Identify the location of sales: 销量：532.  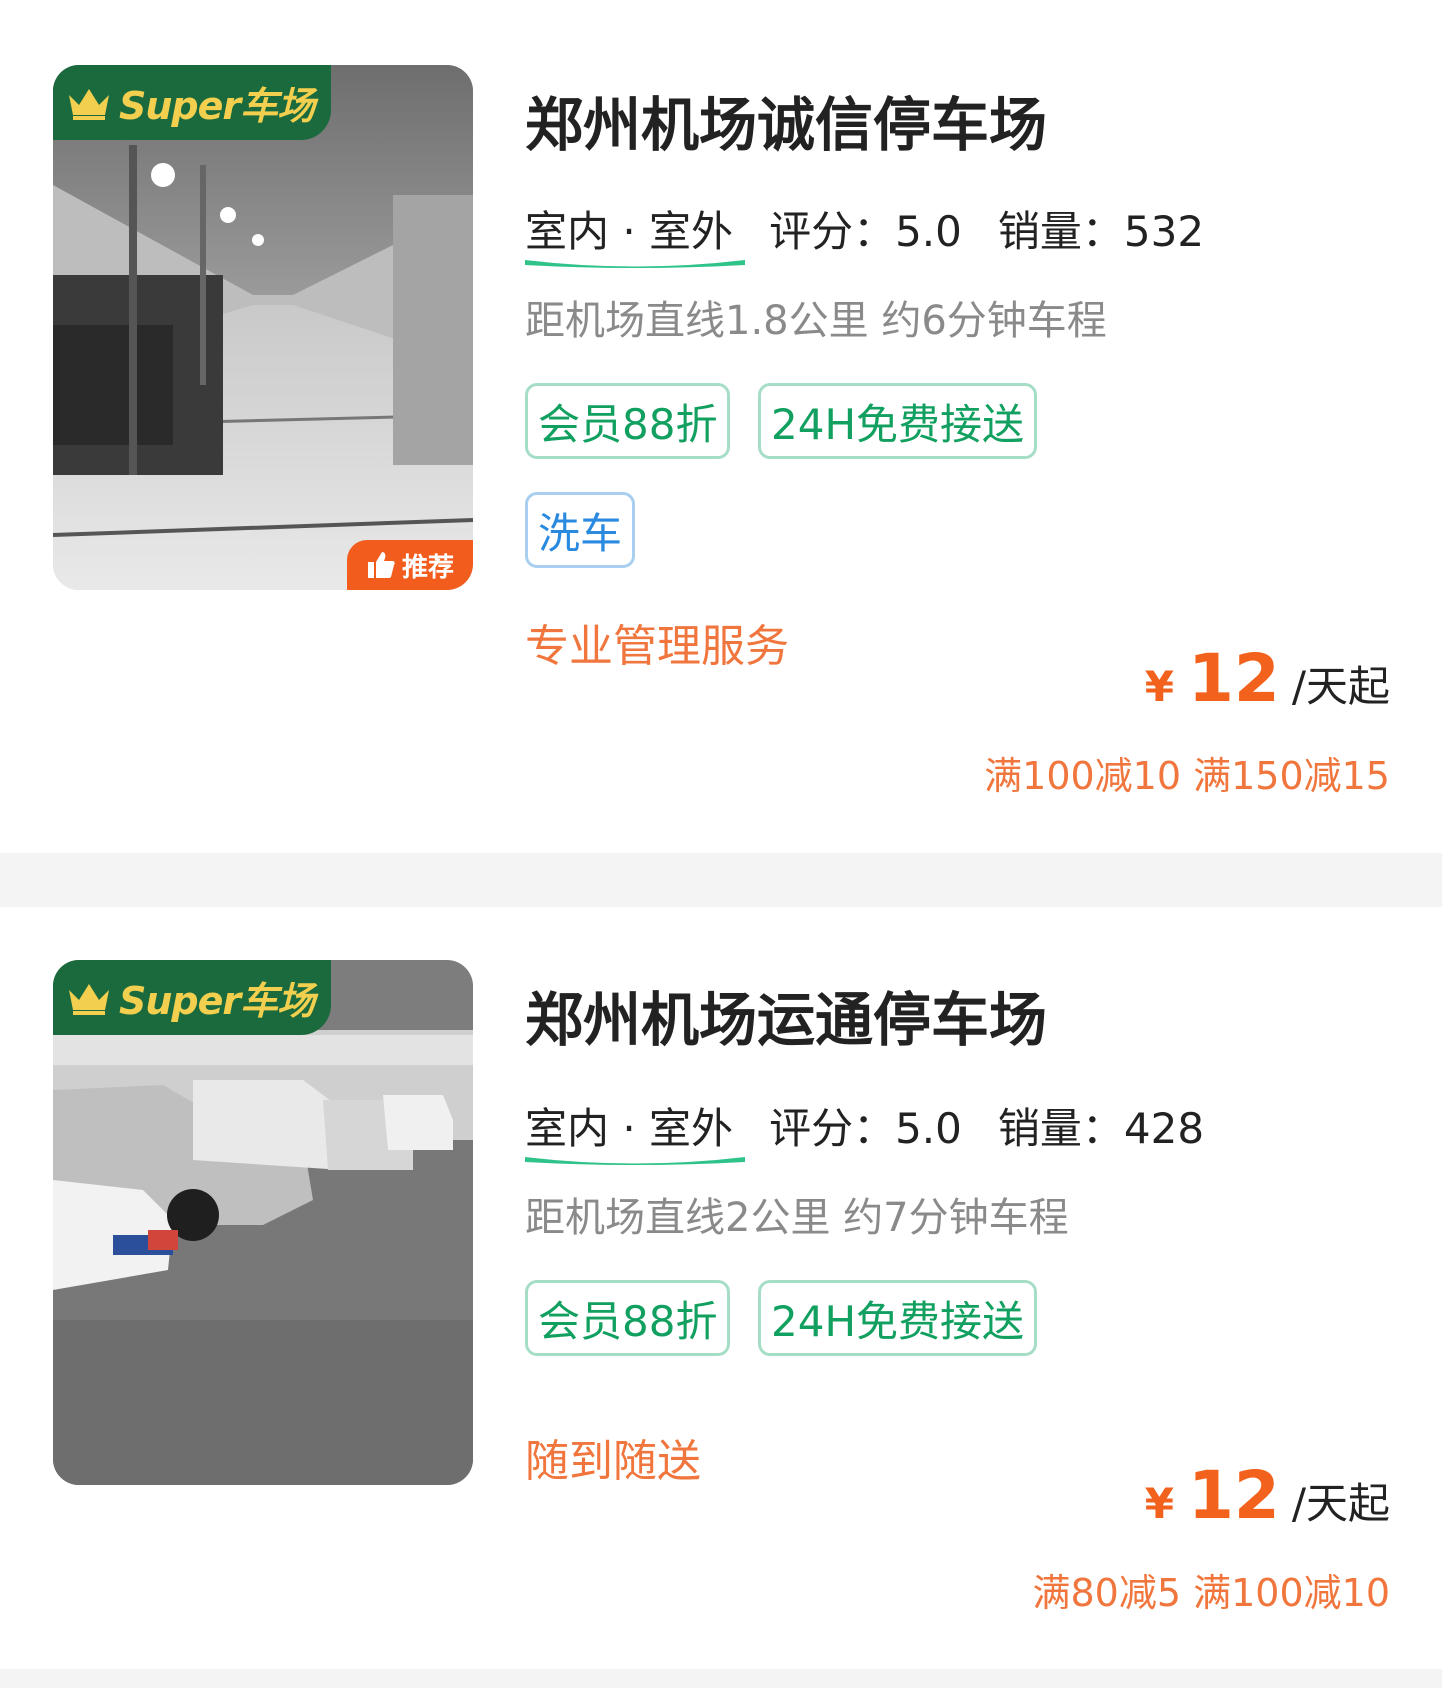
(1101, 228).